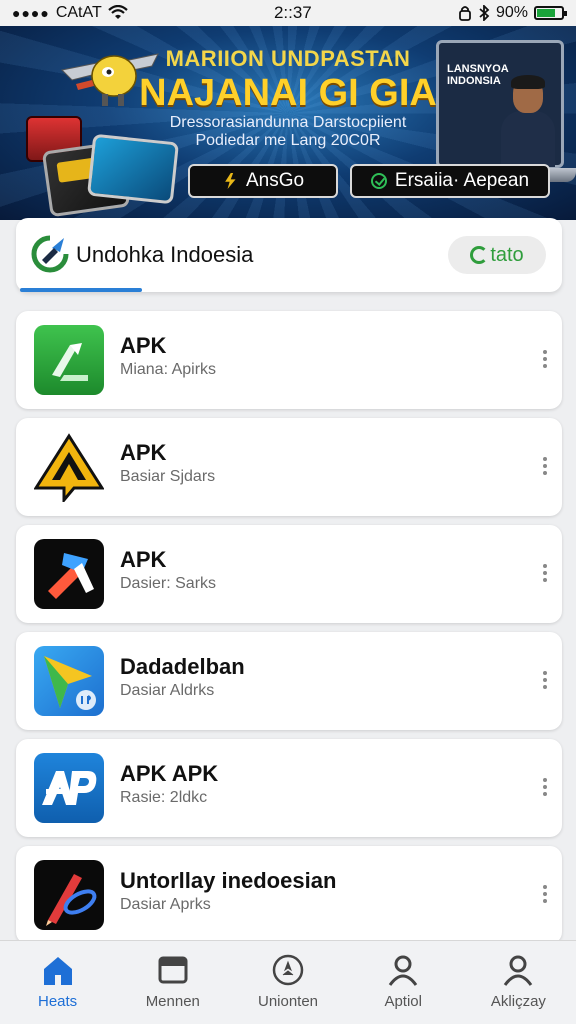 This screenshot has height=1024, width=576. I want to click on nav-item-mennen: Mennen, so click(172, 982).